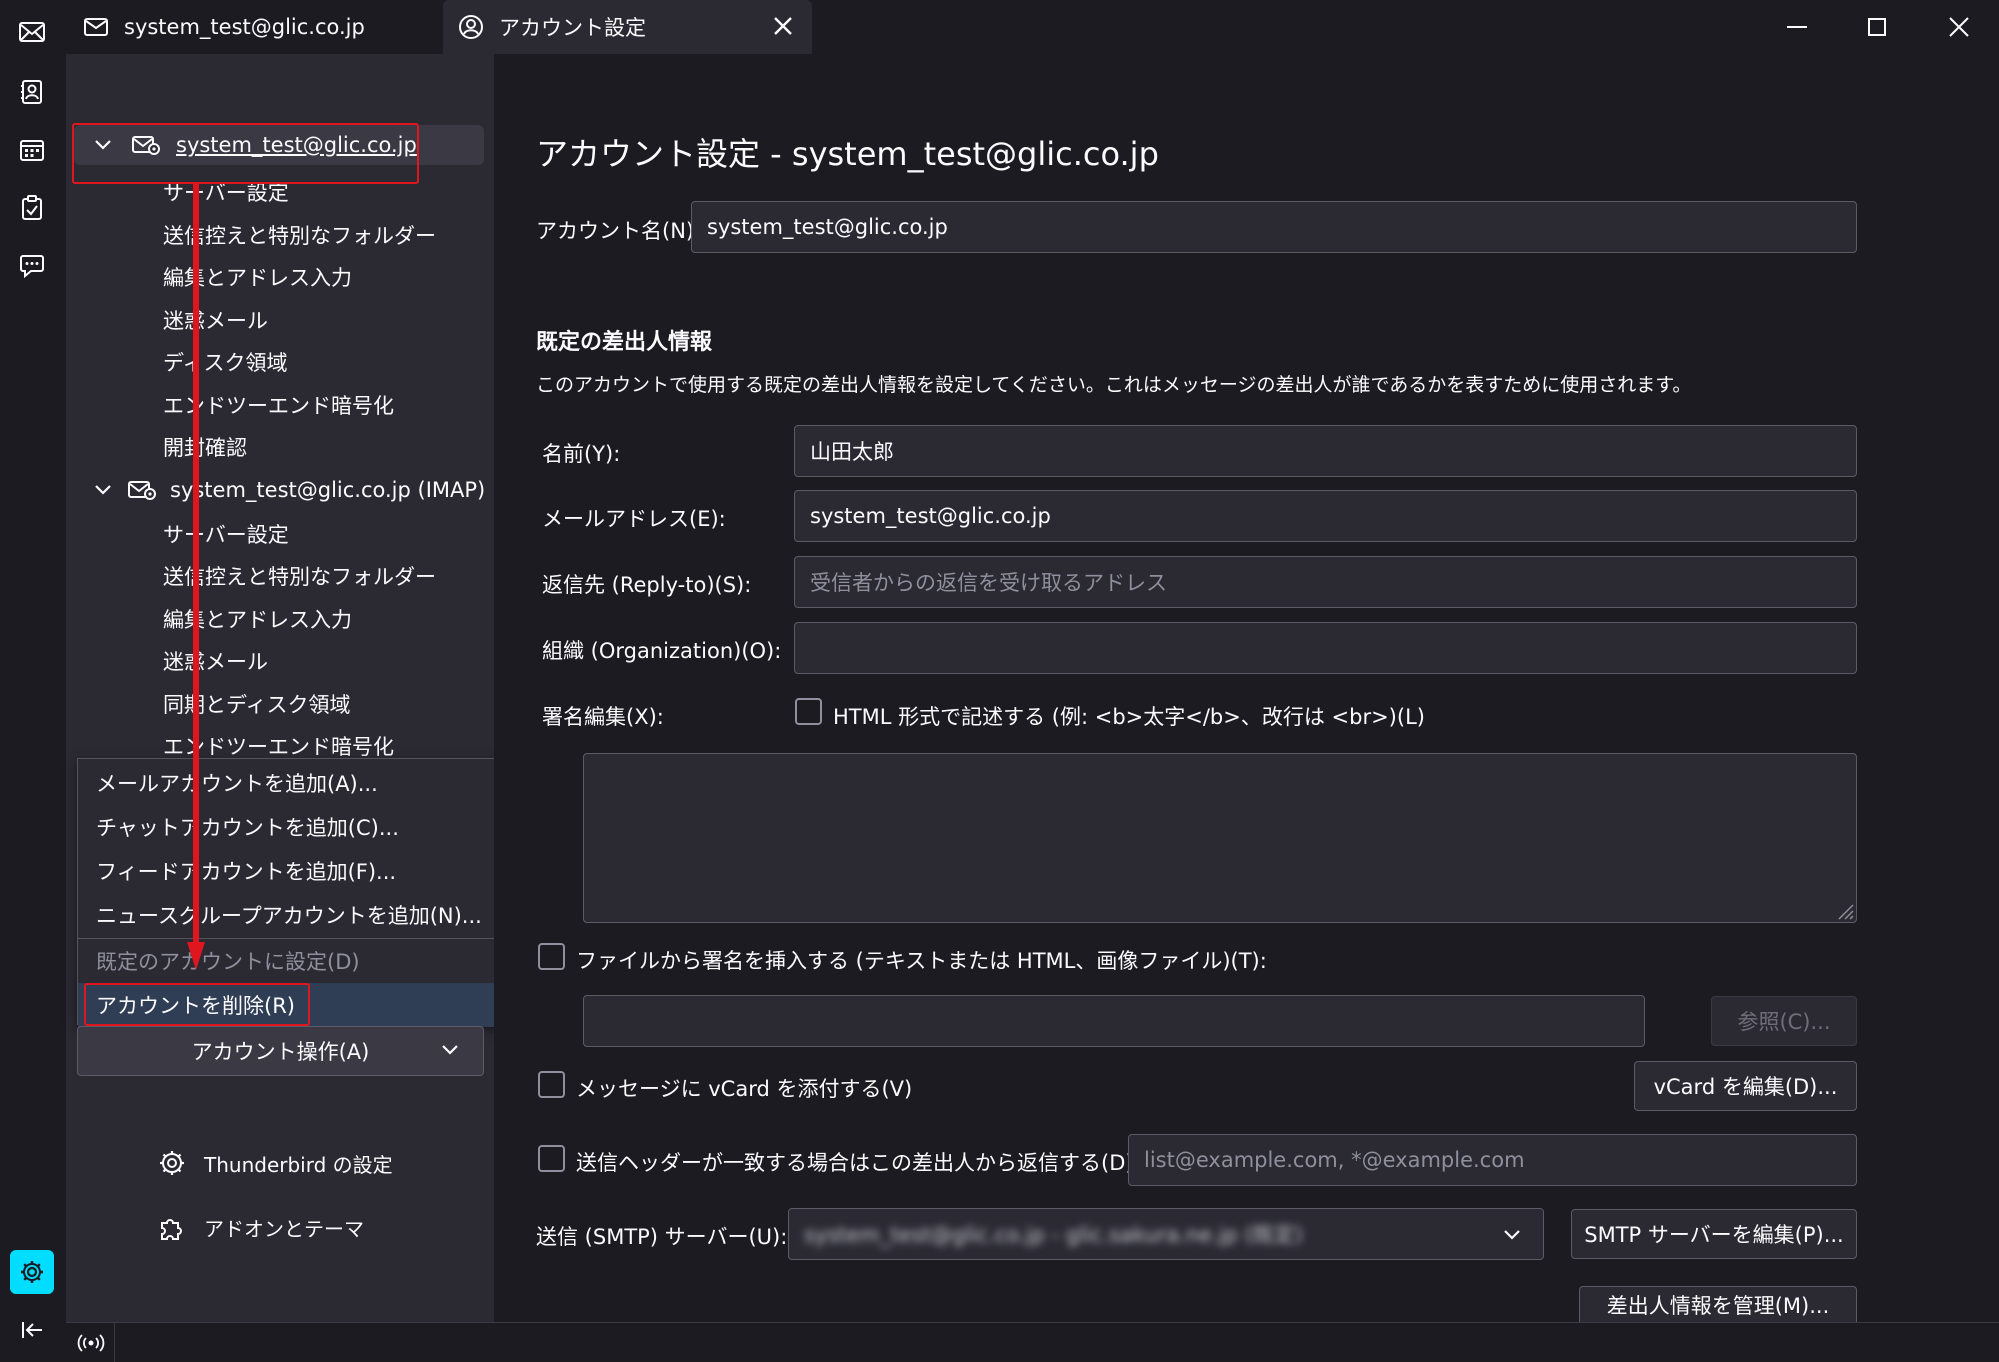 The image size is (1999, 1362). What do you see at coordinates (619, 231) in the screenshot?
I see `account-name-label: アカウント名(N):` at bounding box center [619, 231].